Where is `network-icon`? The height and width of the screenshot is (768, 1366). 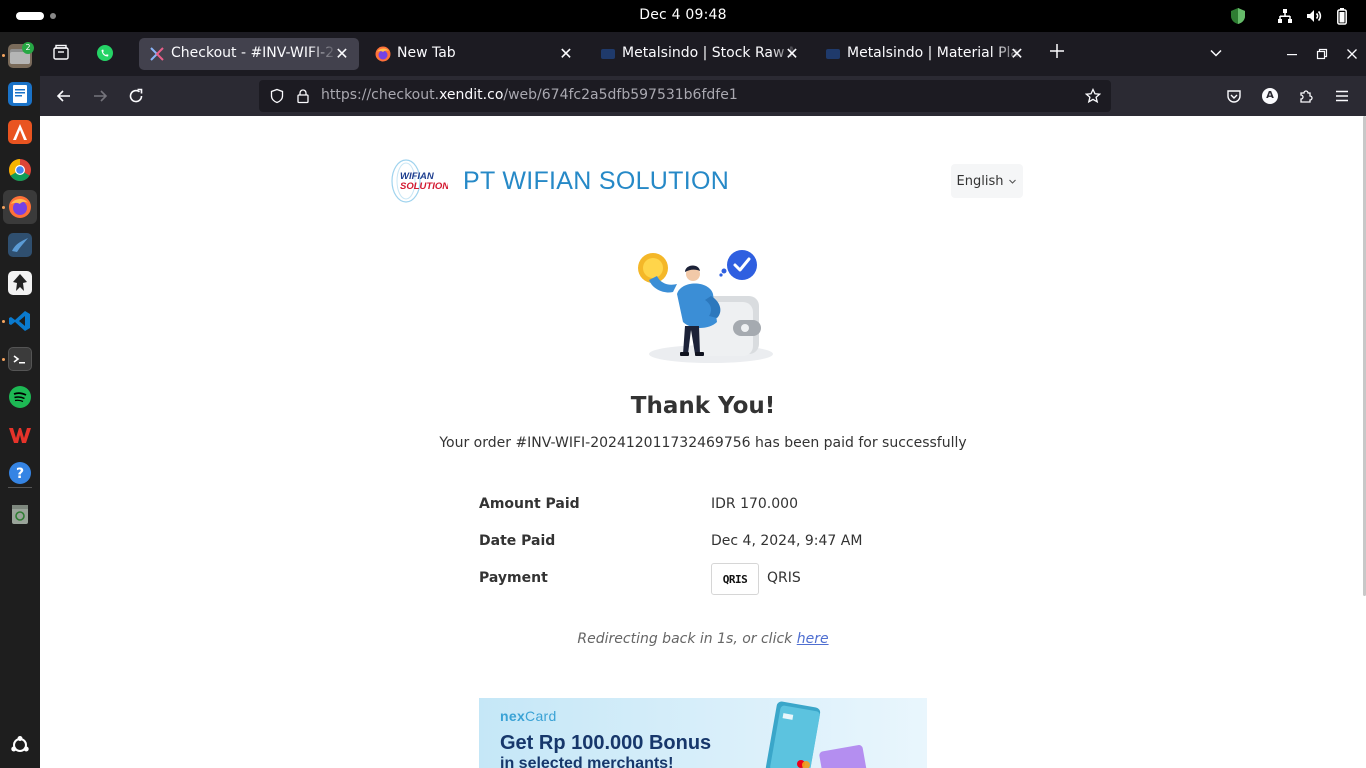
network-icon is located at coordinates (1285, 16).